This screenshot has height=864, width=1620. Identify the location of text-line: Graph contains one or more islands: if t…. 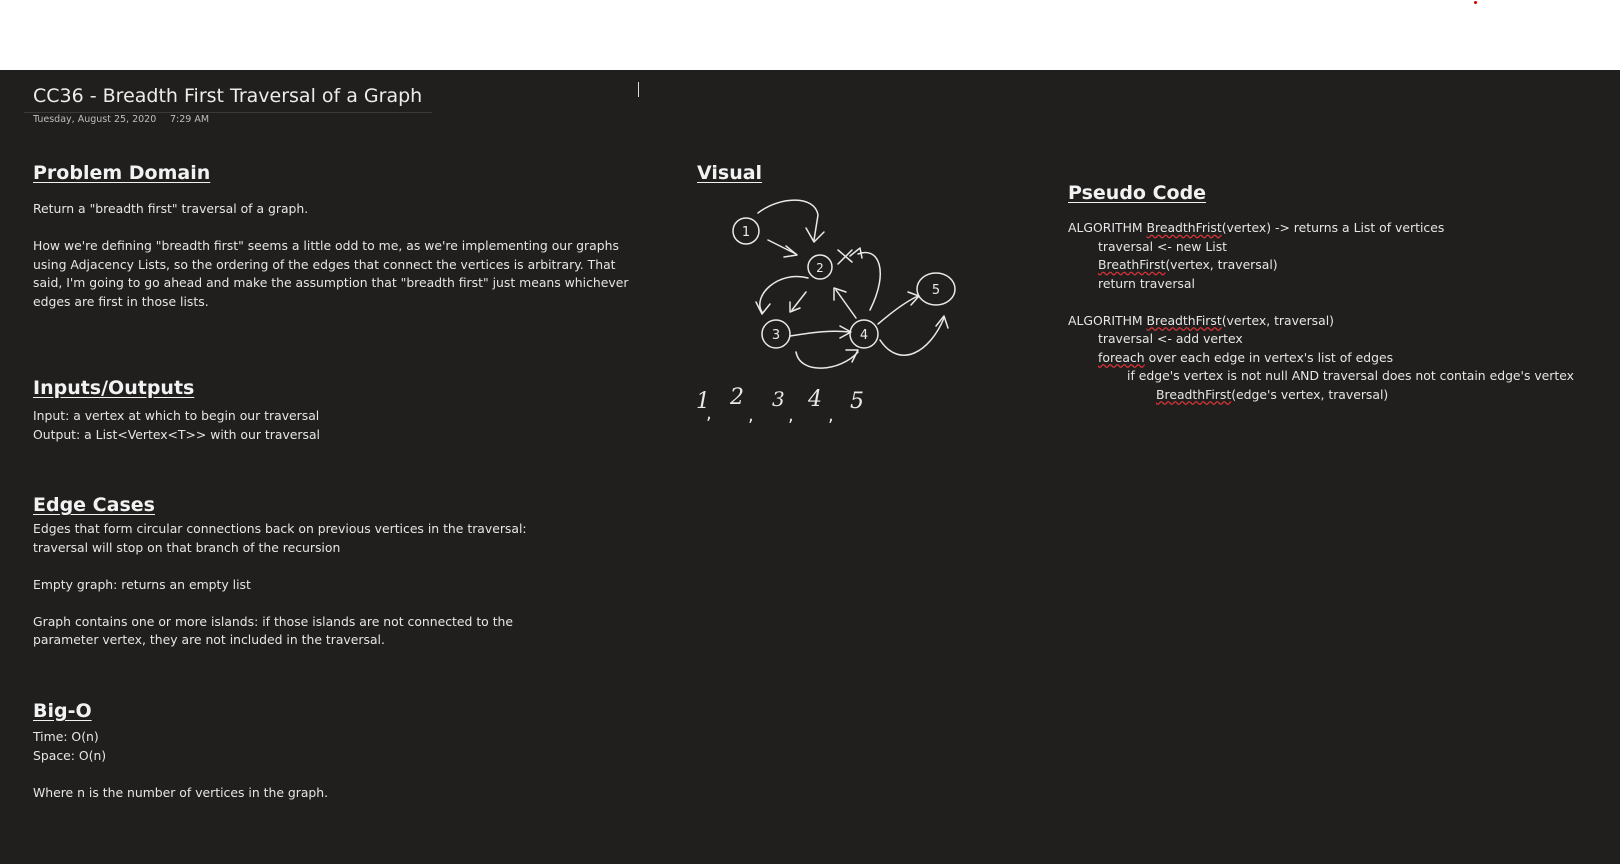
(273, 621).